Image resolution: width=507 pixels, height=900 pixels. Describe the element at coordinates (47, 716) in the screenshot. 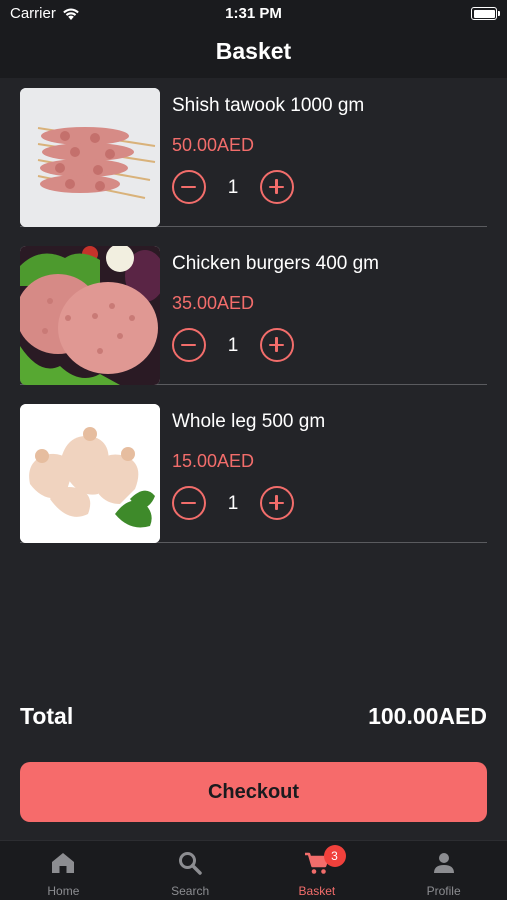

I see `total-label: Total` at that location.